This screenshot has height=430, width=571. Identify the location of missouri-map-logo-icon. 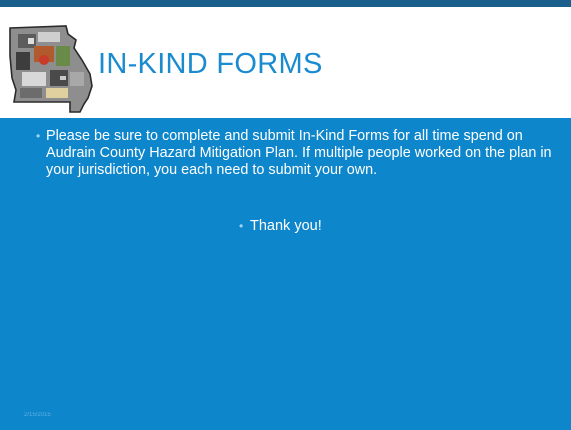
(51, 69).